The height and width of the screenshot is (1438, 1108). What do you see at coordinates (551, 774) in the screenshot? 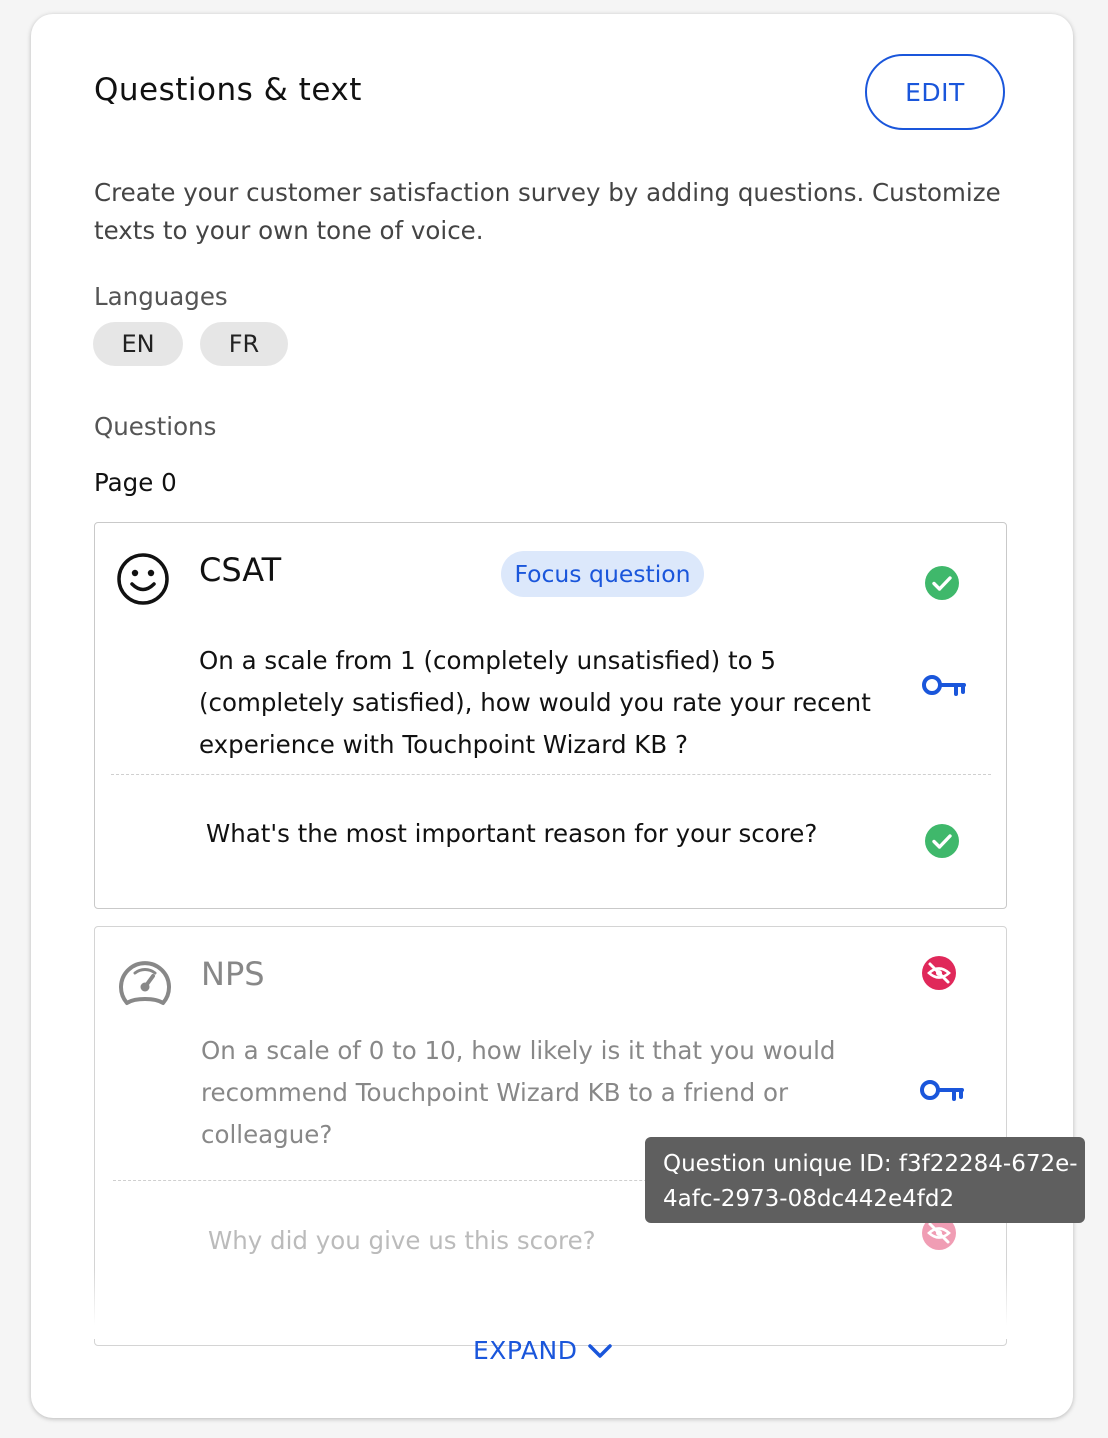
I see `question-divider` at bounding box center [551, 774].